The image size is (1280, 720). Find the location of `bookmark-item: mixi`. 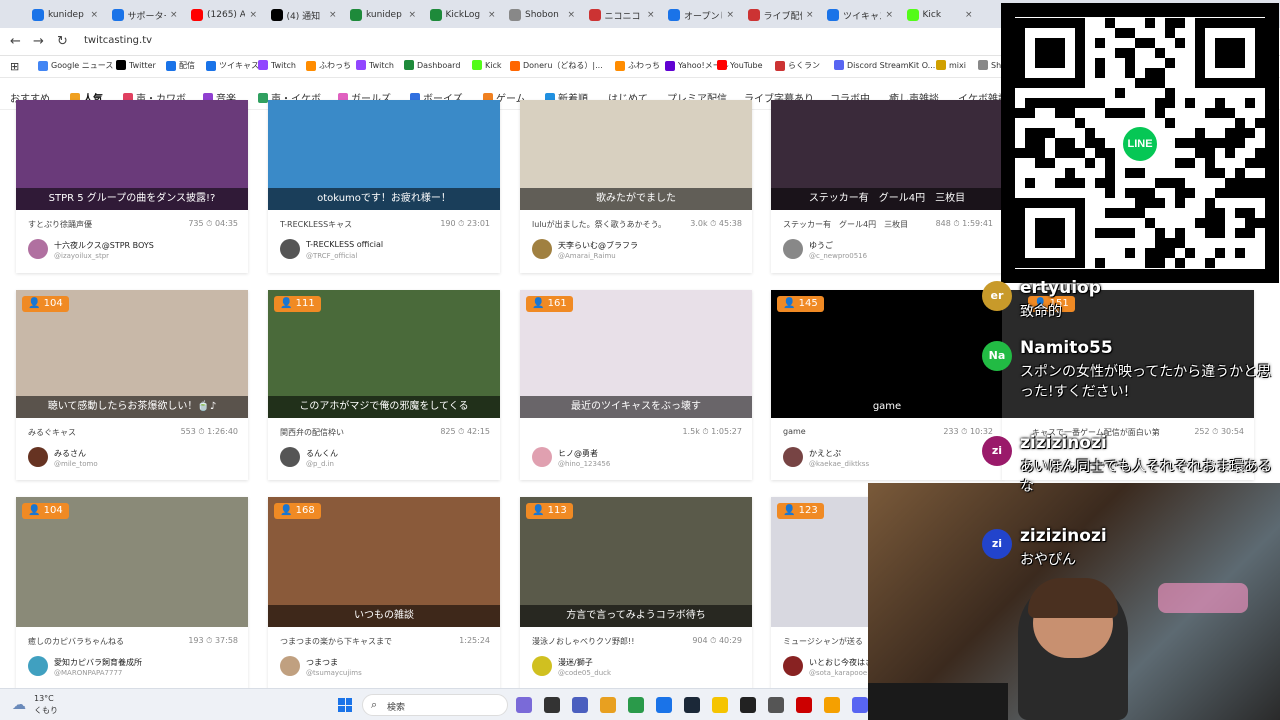

bookmark-item: mixi is located at coordinates (951, 65).